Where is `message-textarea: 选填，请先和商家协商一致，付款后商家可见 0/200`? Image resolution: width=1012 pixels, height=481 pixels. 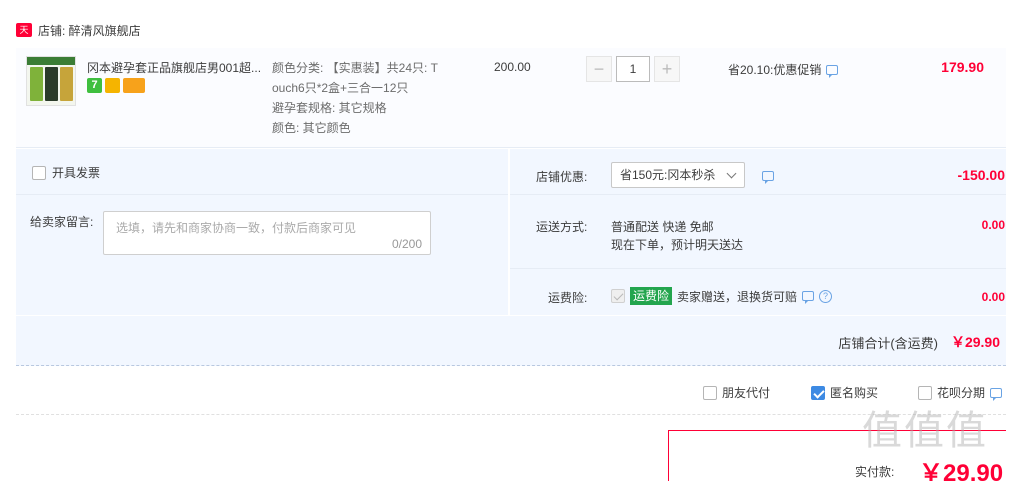 message-textarea: 选填，请先和商家协商一致，付款后商家可见 0/200 is located at coordinates (267, 233).